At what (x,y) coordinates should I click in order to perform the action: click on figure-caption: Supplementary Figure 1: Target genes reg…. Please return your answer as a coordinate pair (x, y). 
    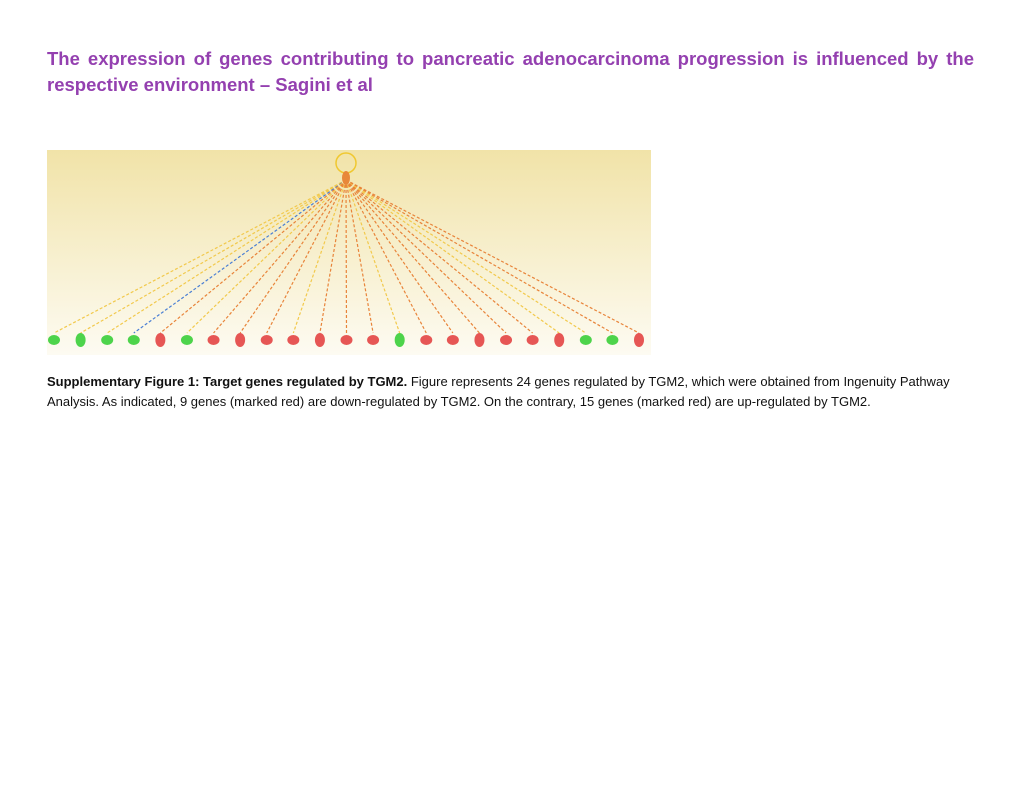
    Looking at the image, I should click on (507, 392).